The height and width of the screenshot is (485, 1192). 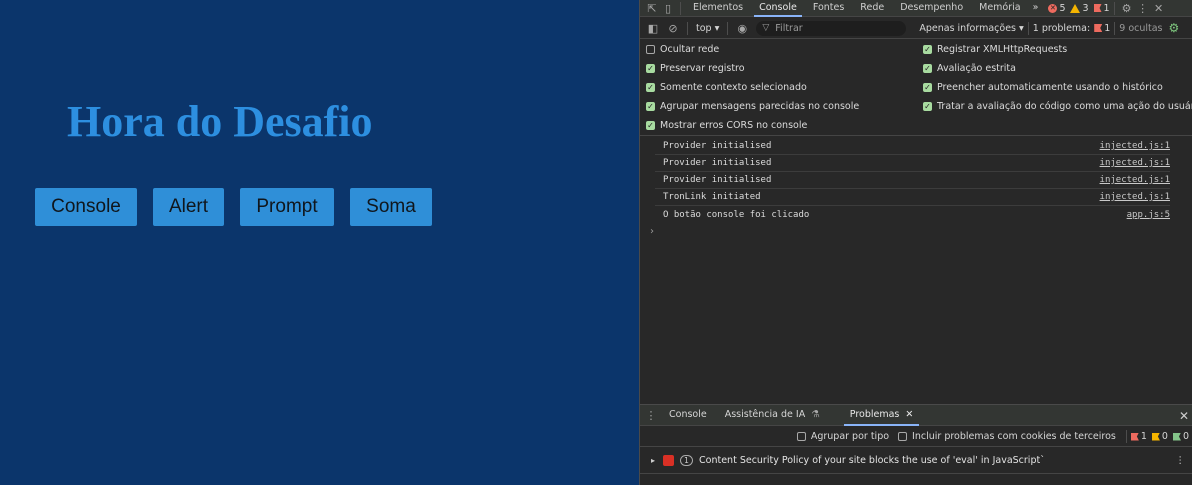 I want to click on kebab-menu-icon: ⋮, so click(x=1143, y=8).